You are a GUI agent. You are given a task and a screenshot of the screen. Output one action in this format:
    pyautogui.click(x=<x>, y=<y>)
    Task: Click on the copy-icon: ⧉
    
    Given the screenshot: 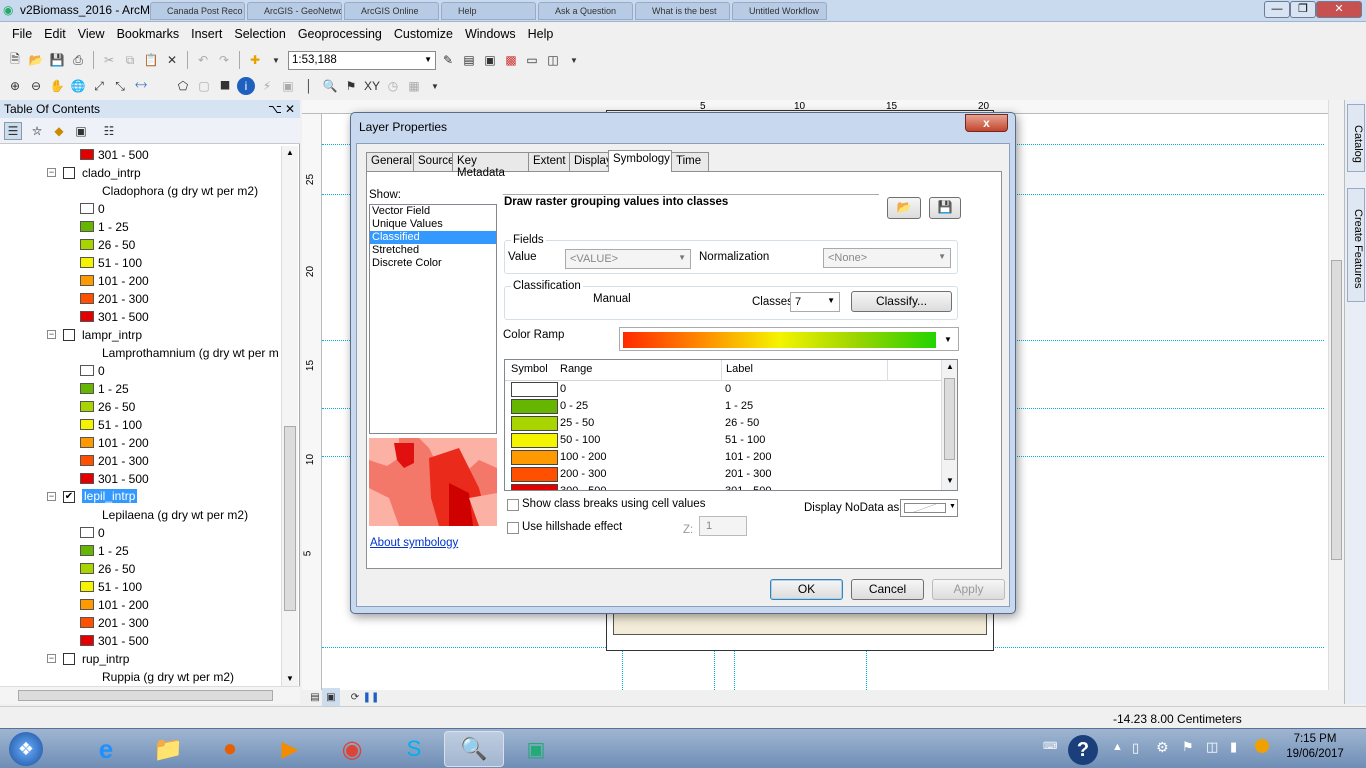 What is the action you would take?
    pyautogui.click(x=130, y=60)
    